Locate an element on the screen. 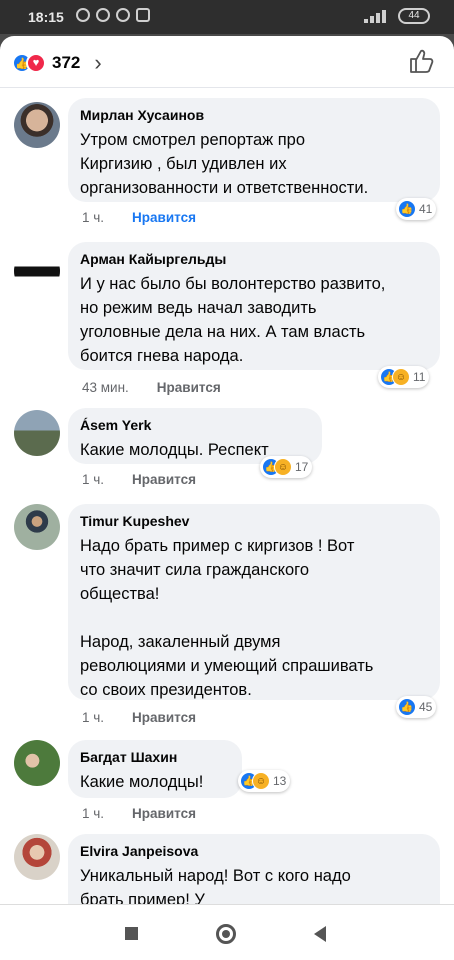 This screenshot has height=960, width=454. reaction-count: 372 is located at coordinates (66, 62).